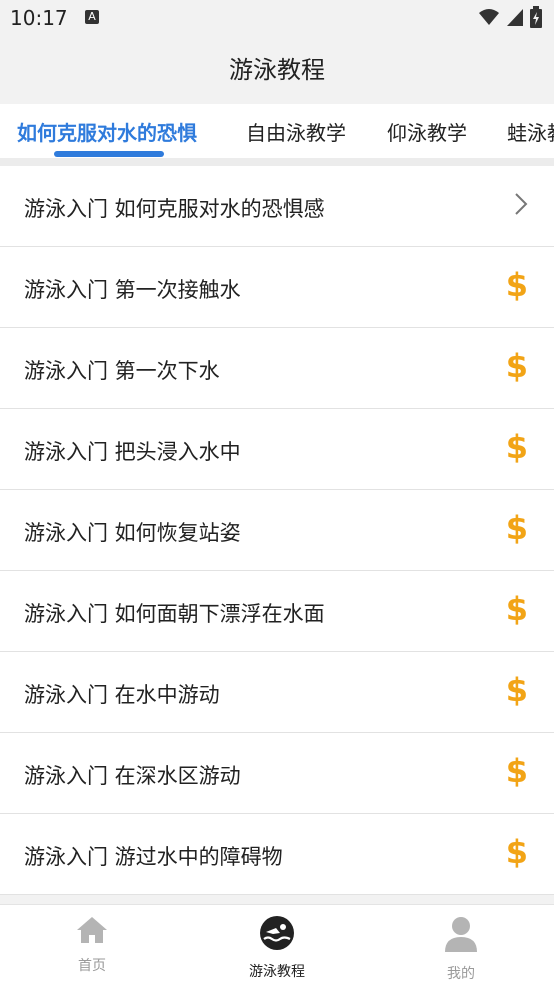 This screenshot has width=554, height=985. I want to click on lesson-row: 游泳入门 第一次接触水 $, so click(277, 287).